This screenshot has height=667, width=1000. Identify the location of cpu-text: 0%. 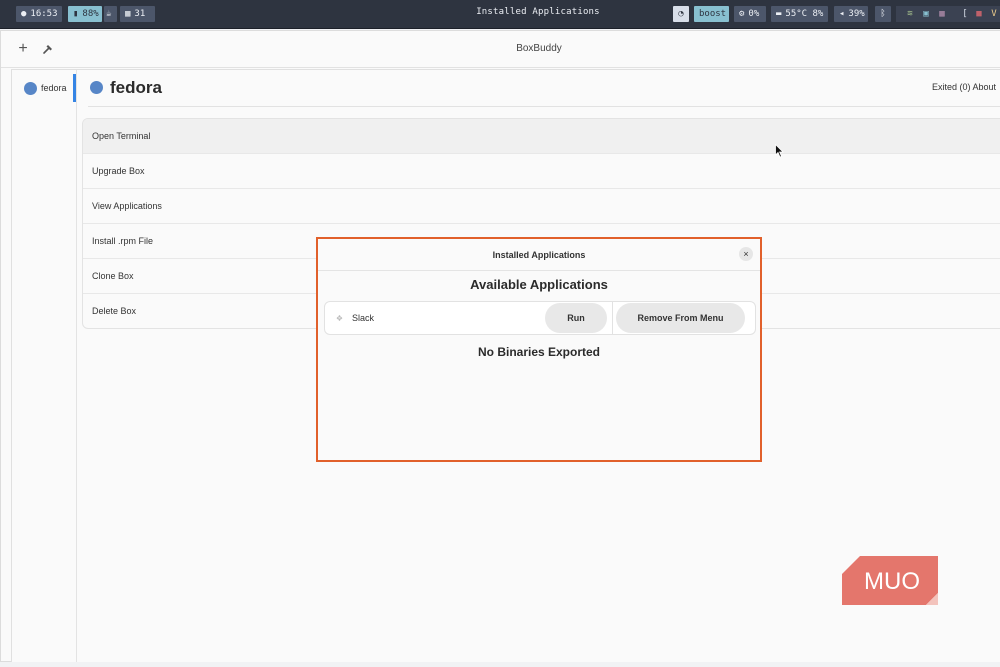
(754, 14).